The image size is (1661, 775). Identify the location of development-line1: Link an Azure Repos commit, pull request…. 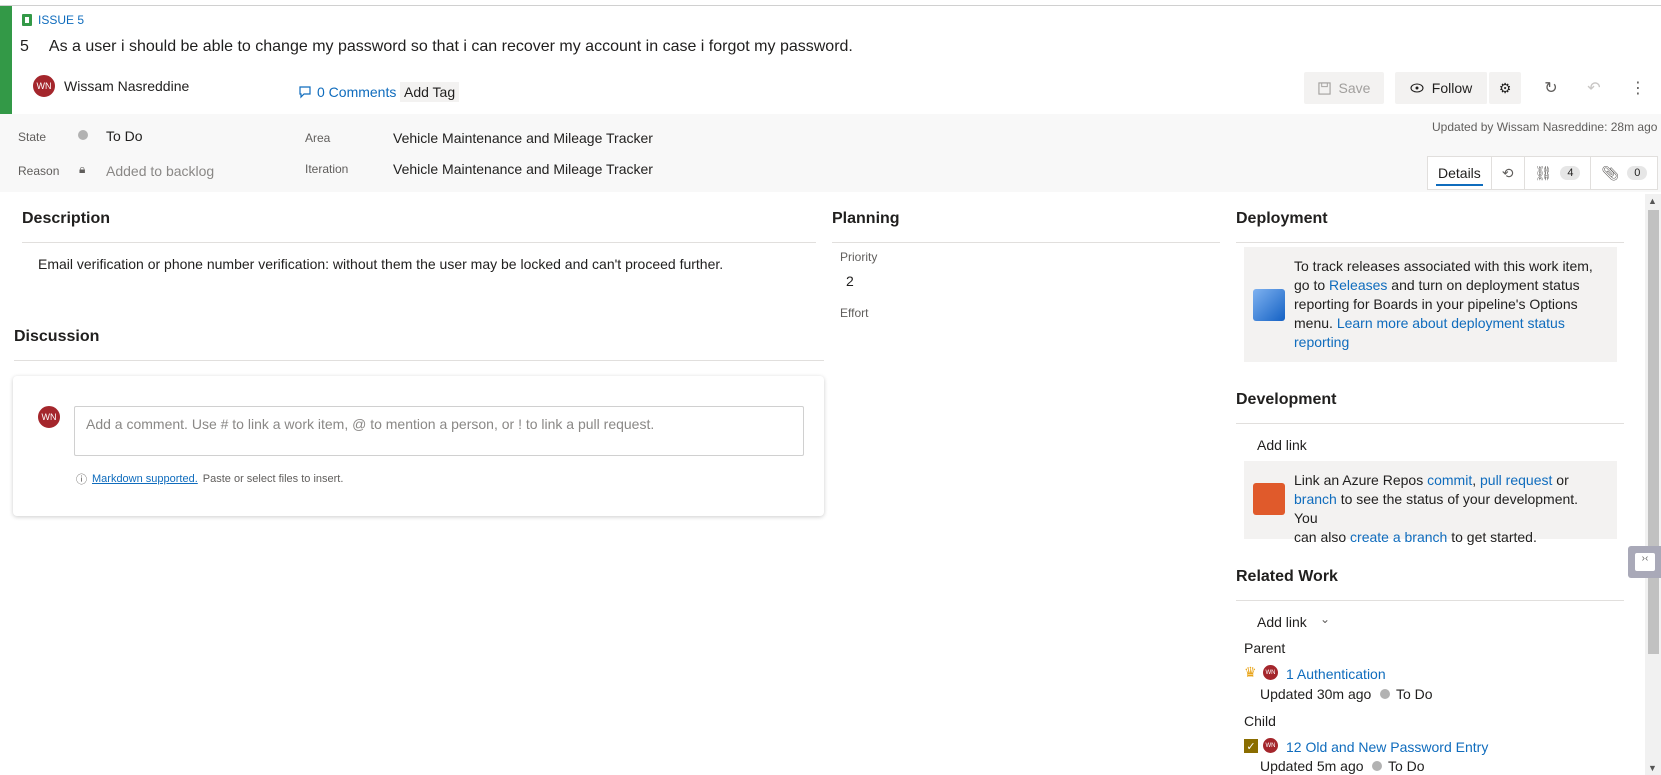
(1449, 480).